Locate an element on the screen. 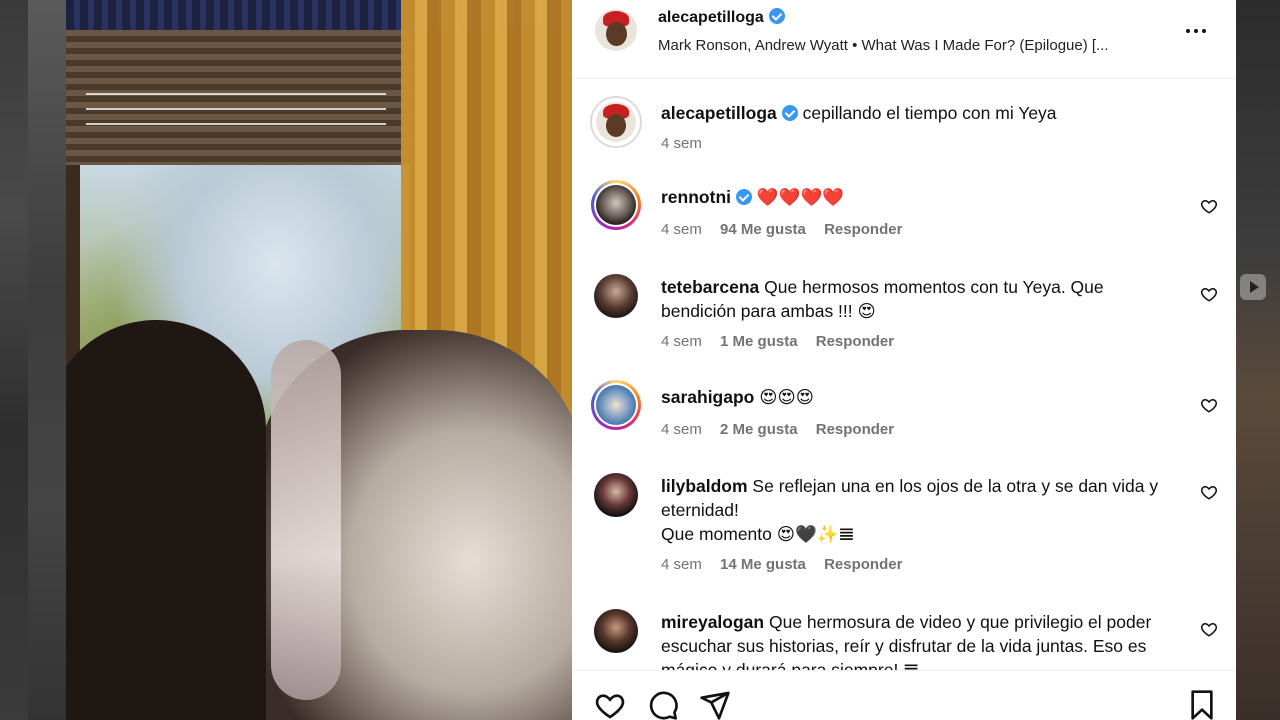 The width and height of the screenshot is (1280, 720). comment-content-line2: Que momento 😍🖤✨𝌆 is located at coordinates (758, 534).